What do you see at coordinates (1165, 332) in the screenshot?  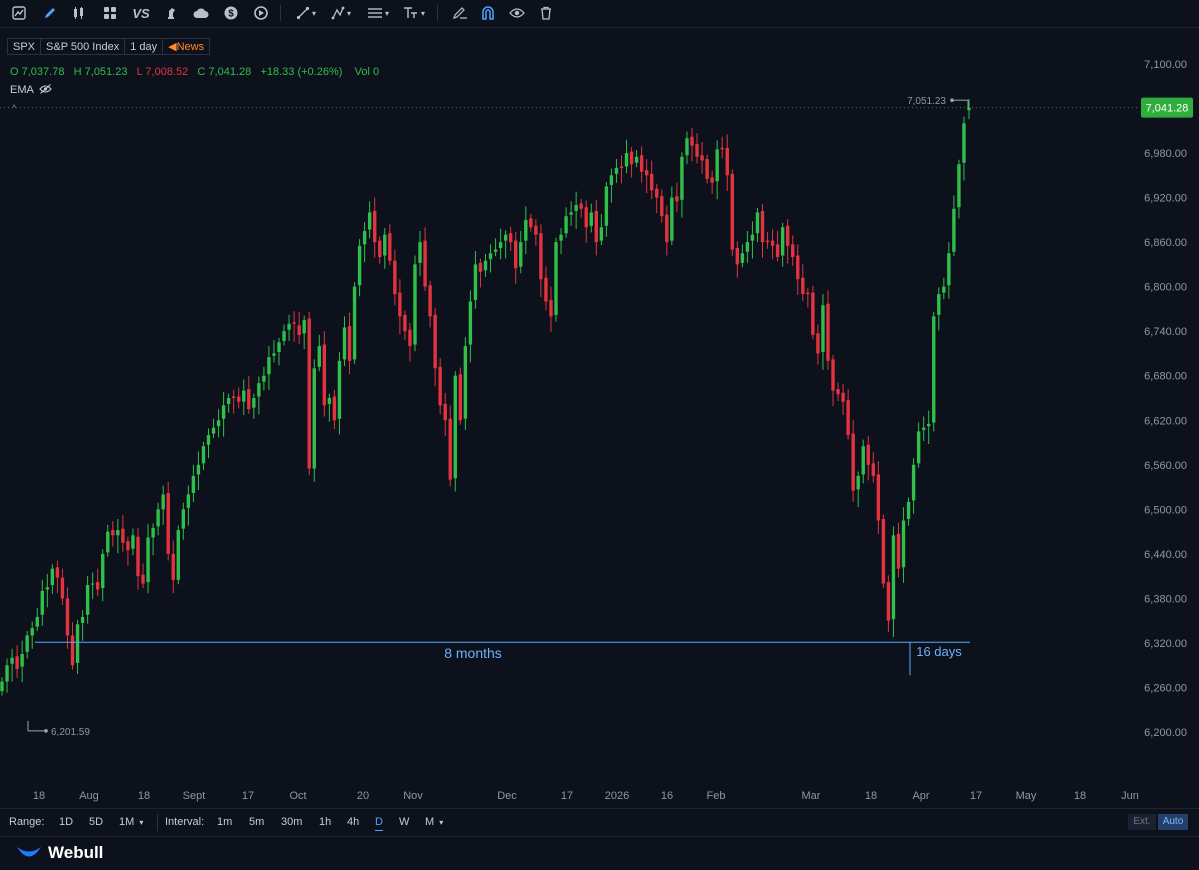 I see `y-tick-label: 6,740.00` at bounding box center [1165, 332].